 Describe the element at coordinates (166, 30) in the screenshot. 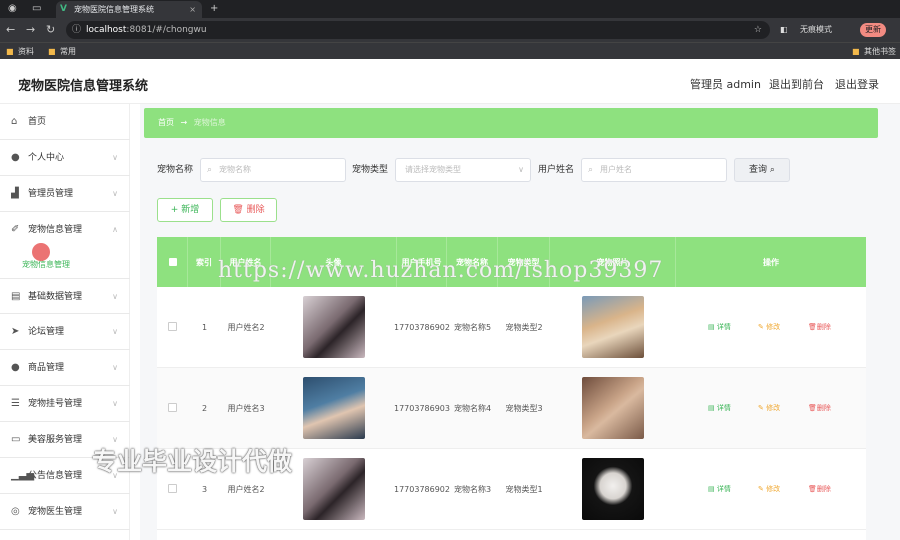

I see `url-path: :8081/#/chongwu` at that location.